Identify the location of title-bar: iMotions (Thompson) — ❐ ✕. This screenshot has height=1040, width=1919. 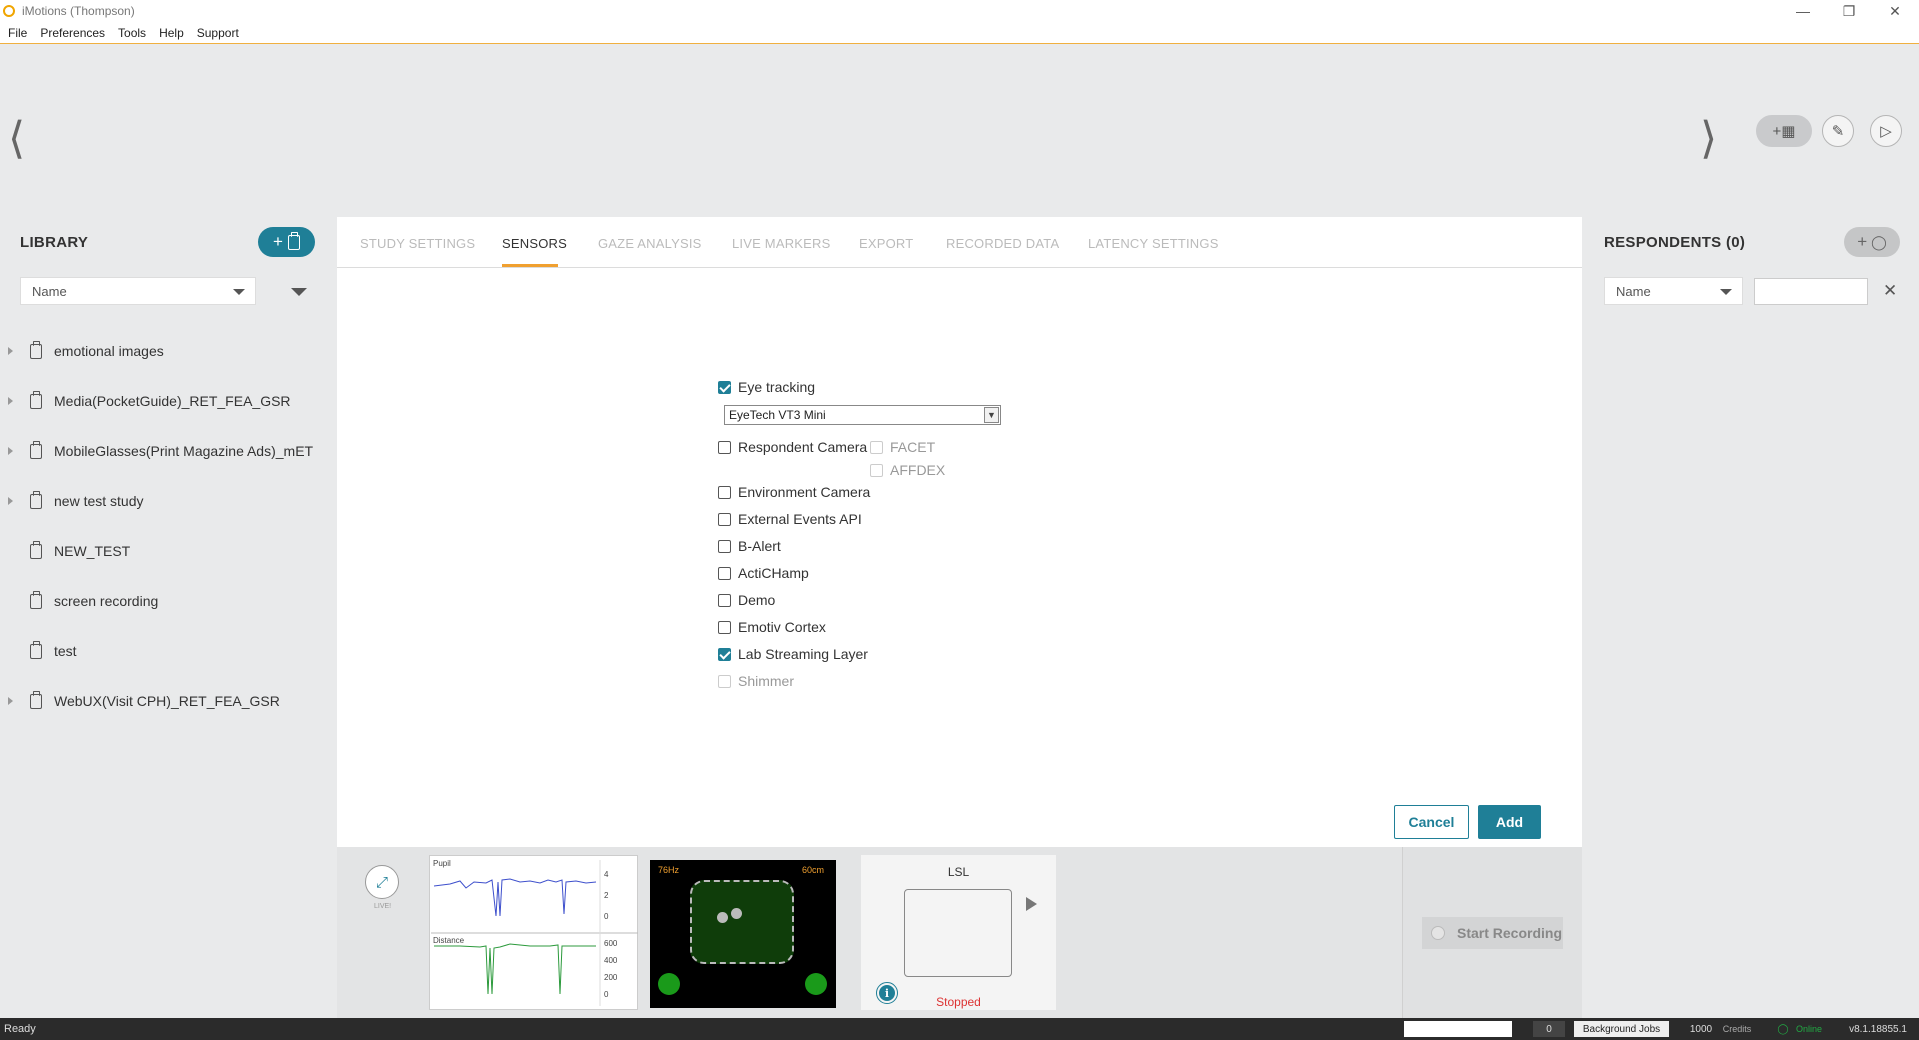
(959, 11).